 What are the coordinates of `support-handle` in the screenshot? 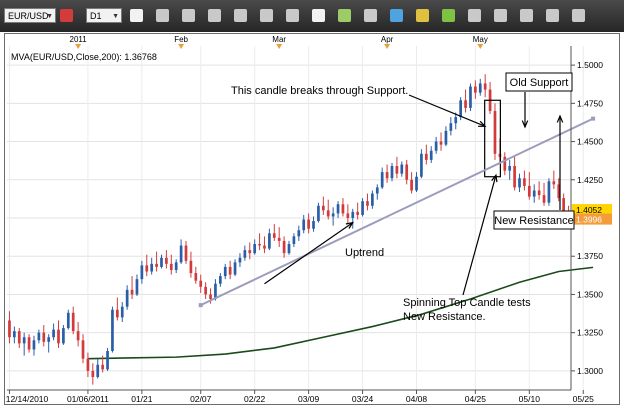 It's located at (200, 305).